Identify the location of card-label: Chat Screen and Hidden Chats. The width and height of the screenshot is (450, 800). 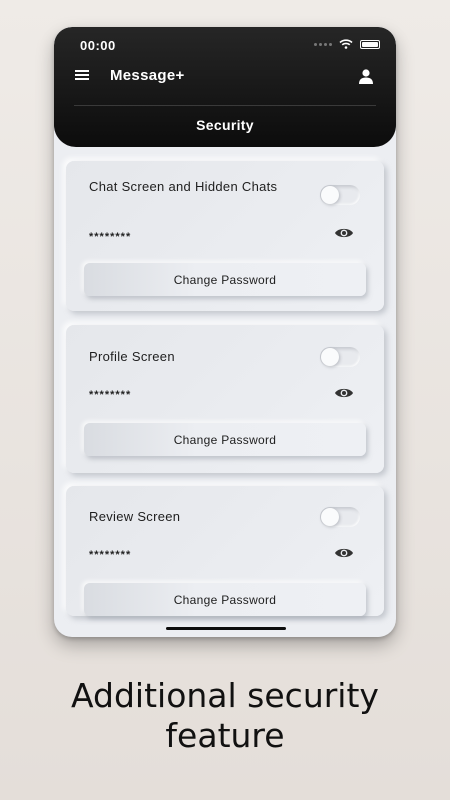
(183, 186).